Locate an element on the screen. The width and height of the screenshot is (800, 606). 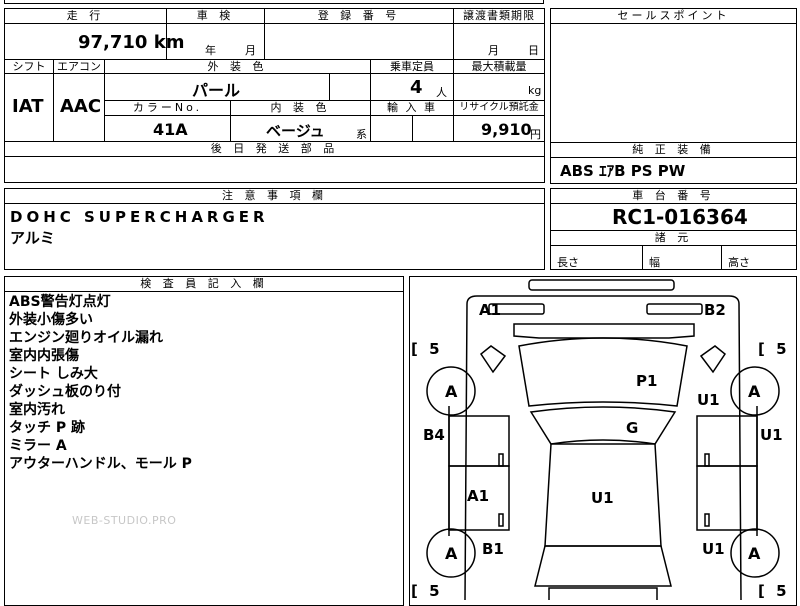
inspection-month: 月 is located at coordinates (250, 50).